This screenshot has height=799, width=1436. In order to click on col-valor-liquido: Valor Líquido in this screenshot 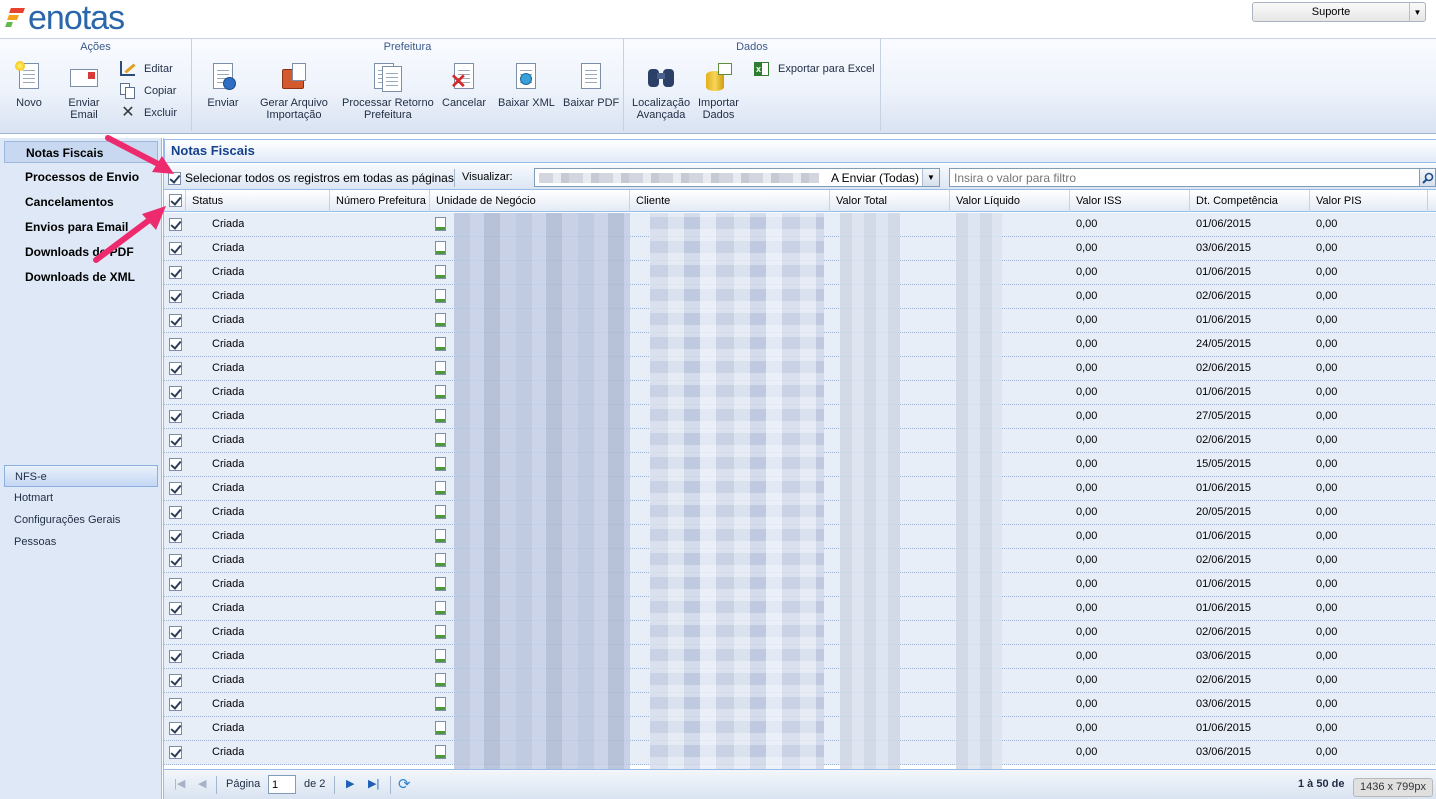, I will do `click(1010, 201)`.